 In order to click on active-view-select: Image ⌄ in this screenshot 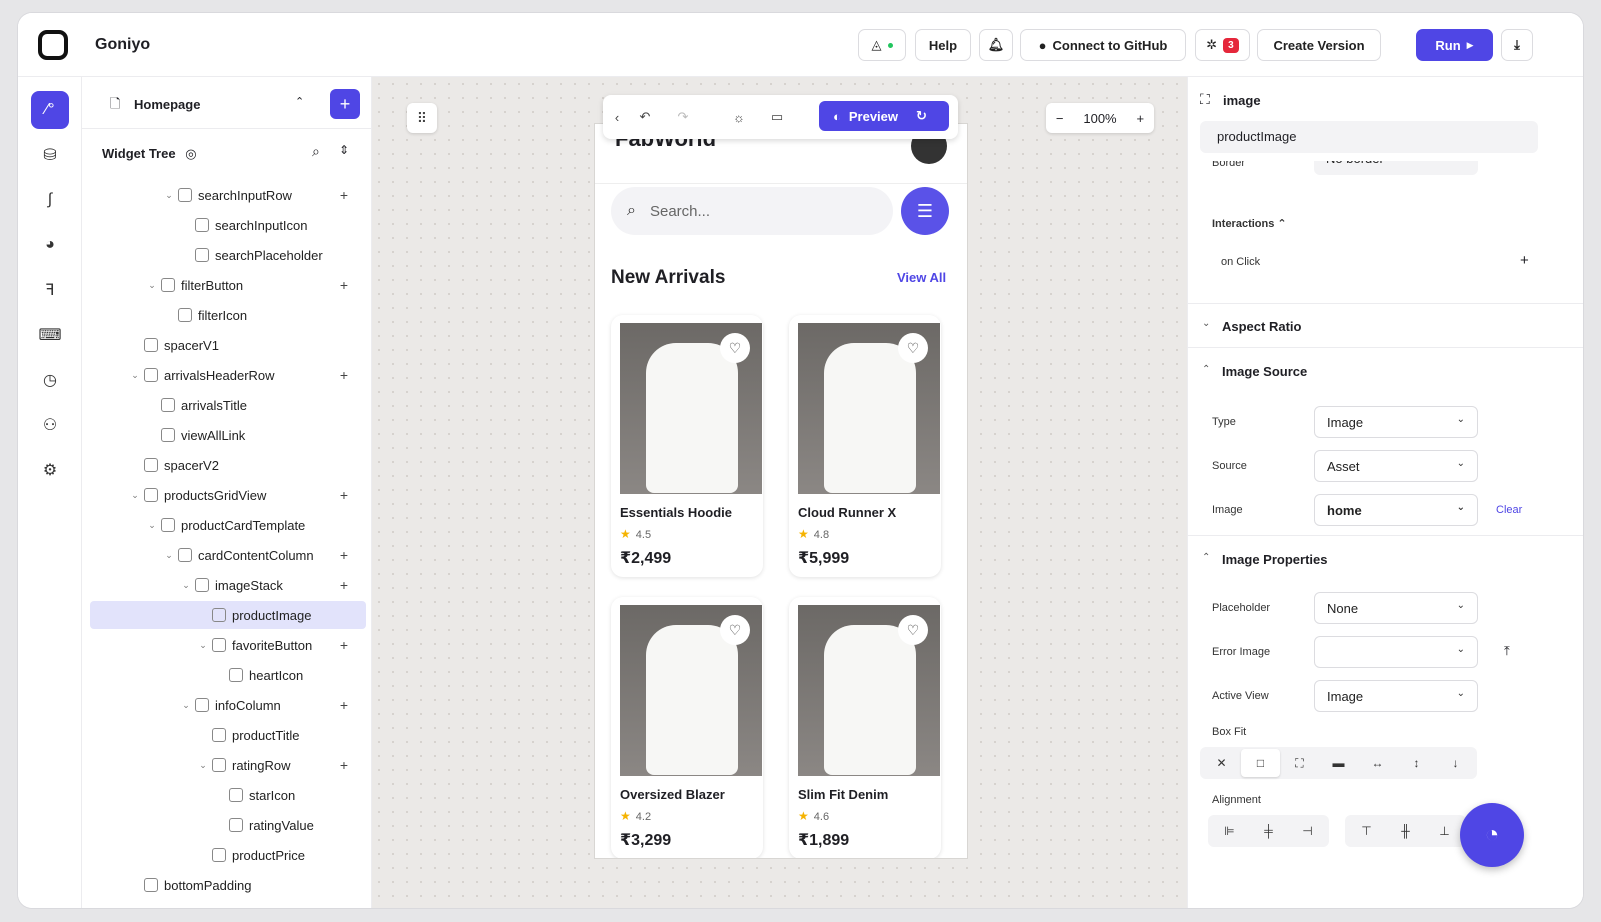, I will do `click(1396, 696)`.